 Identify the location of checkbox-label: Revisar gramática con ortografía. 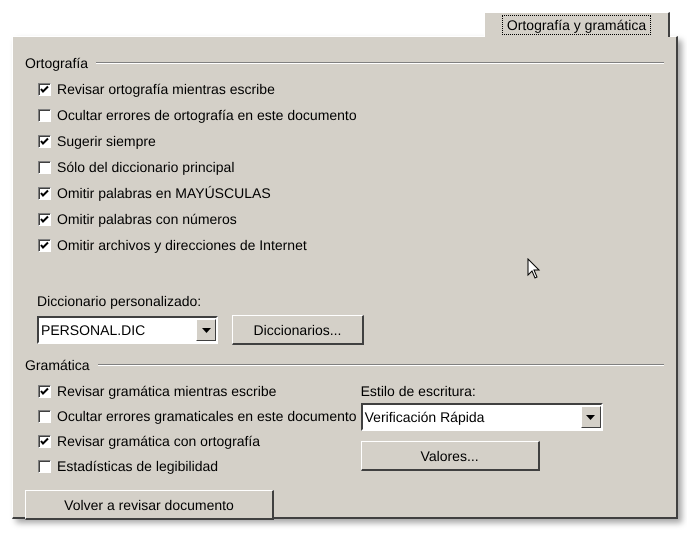
(158, 441).